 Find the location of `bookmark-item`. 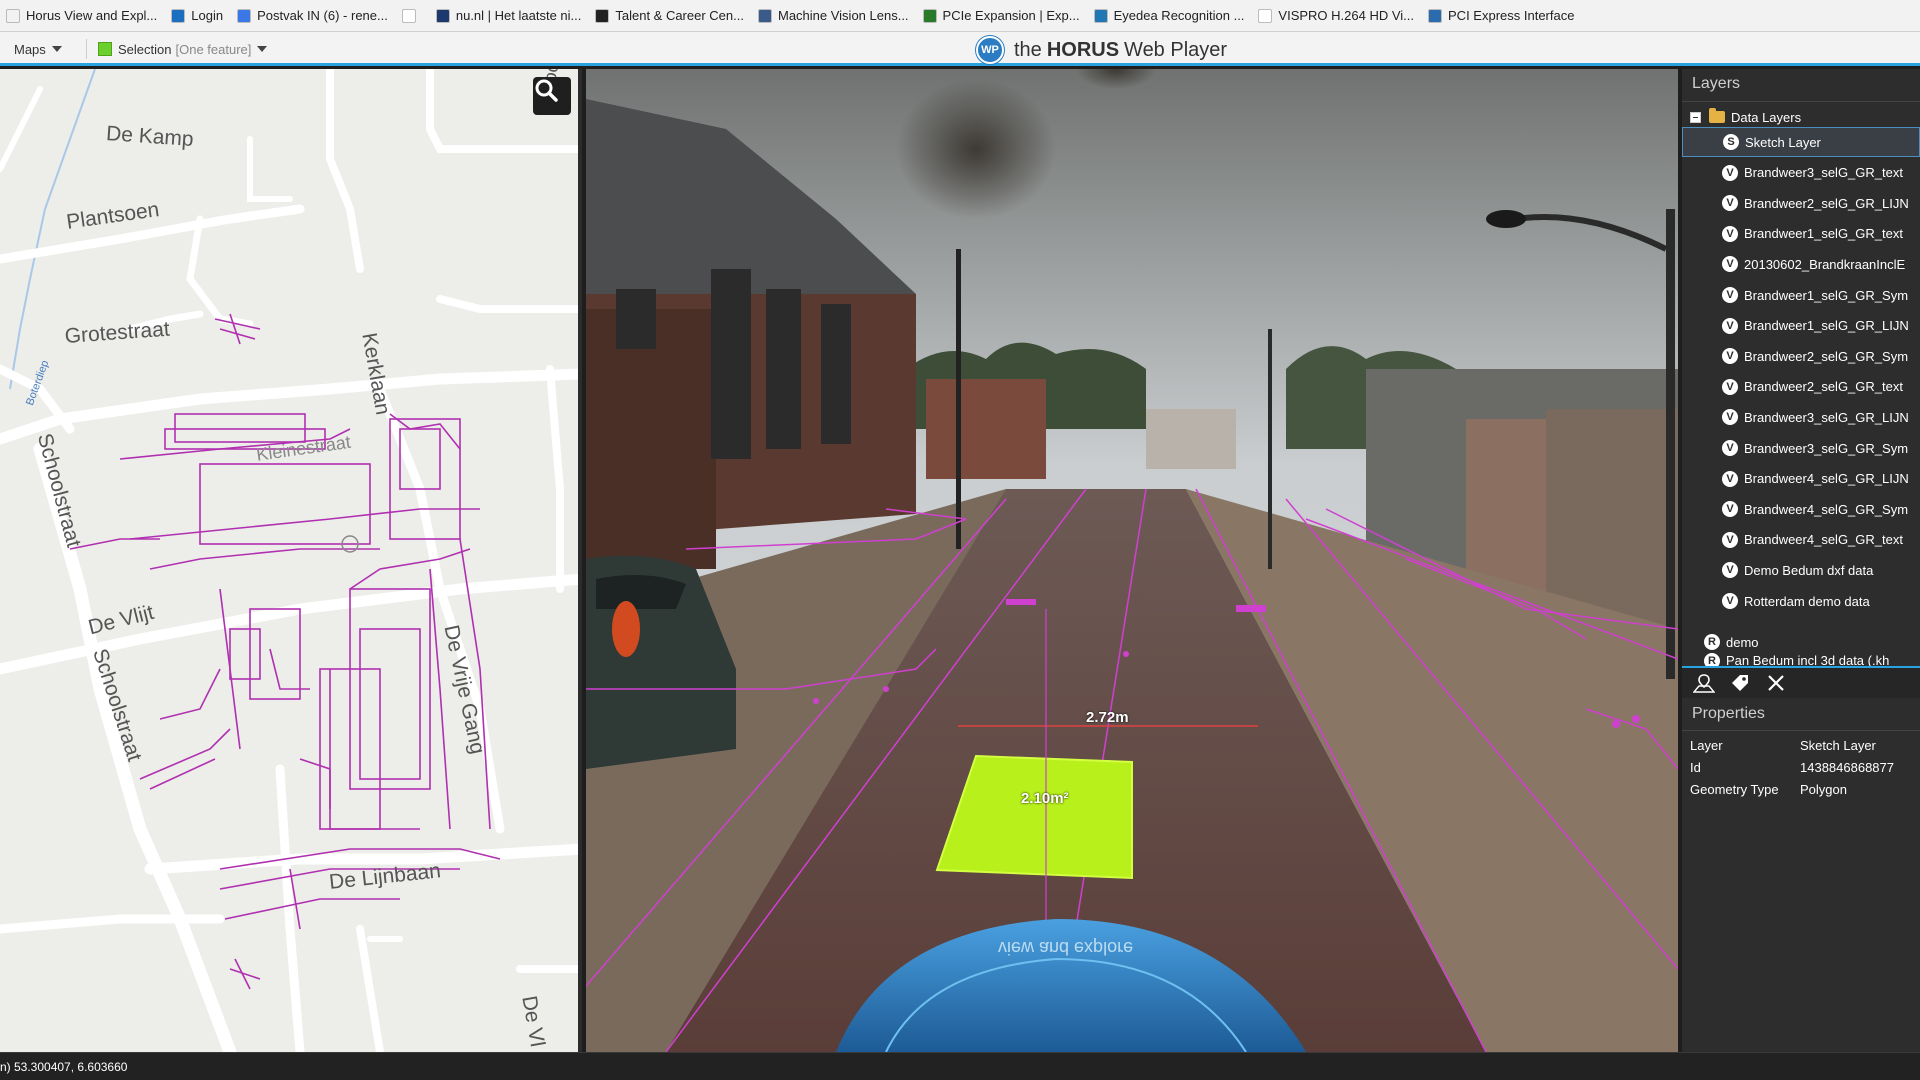

bookmark-item is located at coordinates (411, 15).